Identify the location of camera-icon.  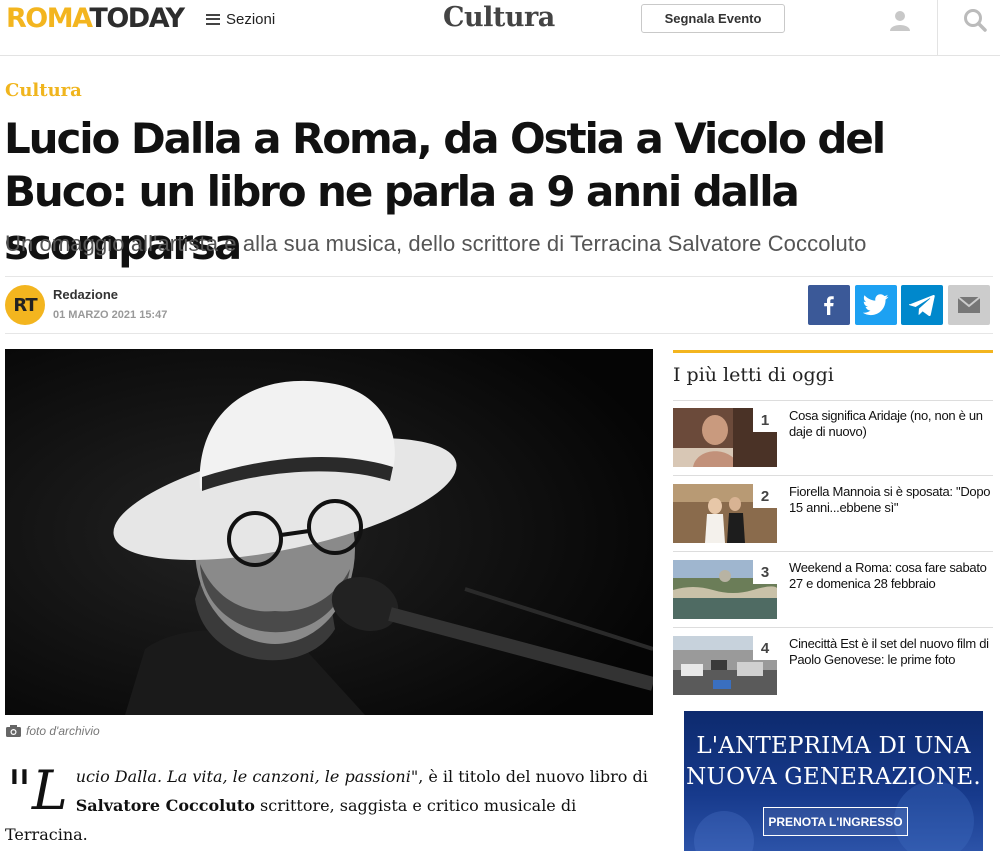
(13, 731).